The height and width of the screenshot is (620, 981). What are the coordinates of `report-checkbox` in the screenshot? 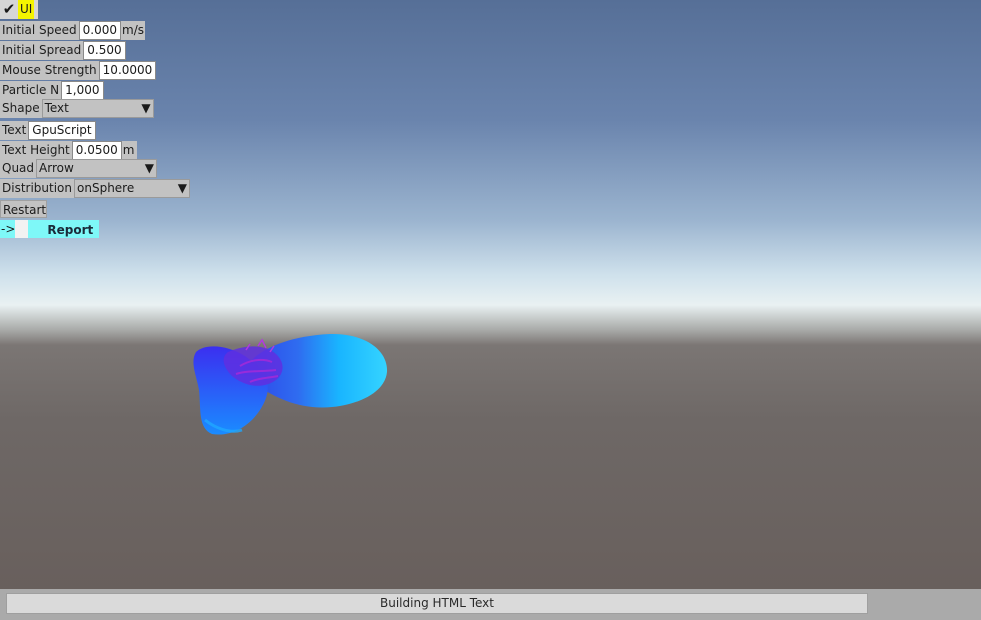 It's located at (22, 229).